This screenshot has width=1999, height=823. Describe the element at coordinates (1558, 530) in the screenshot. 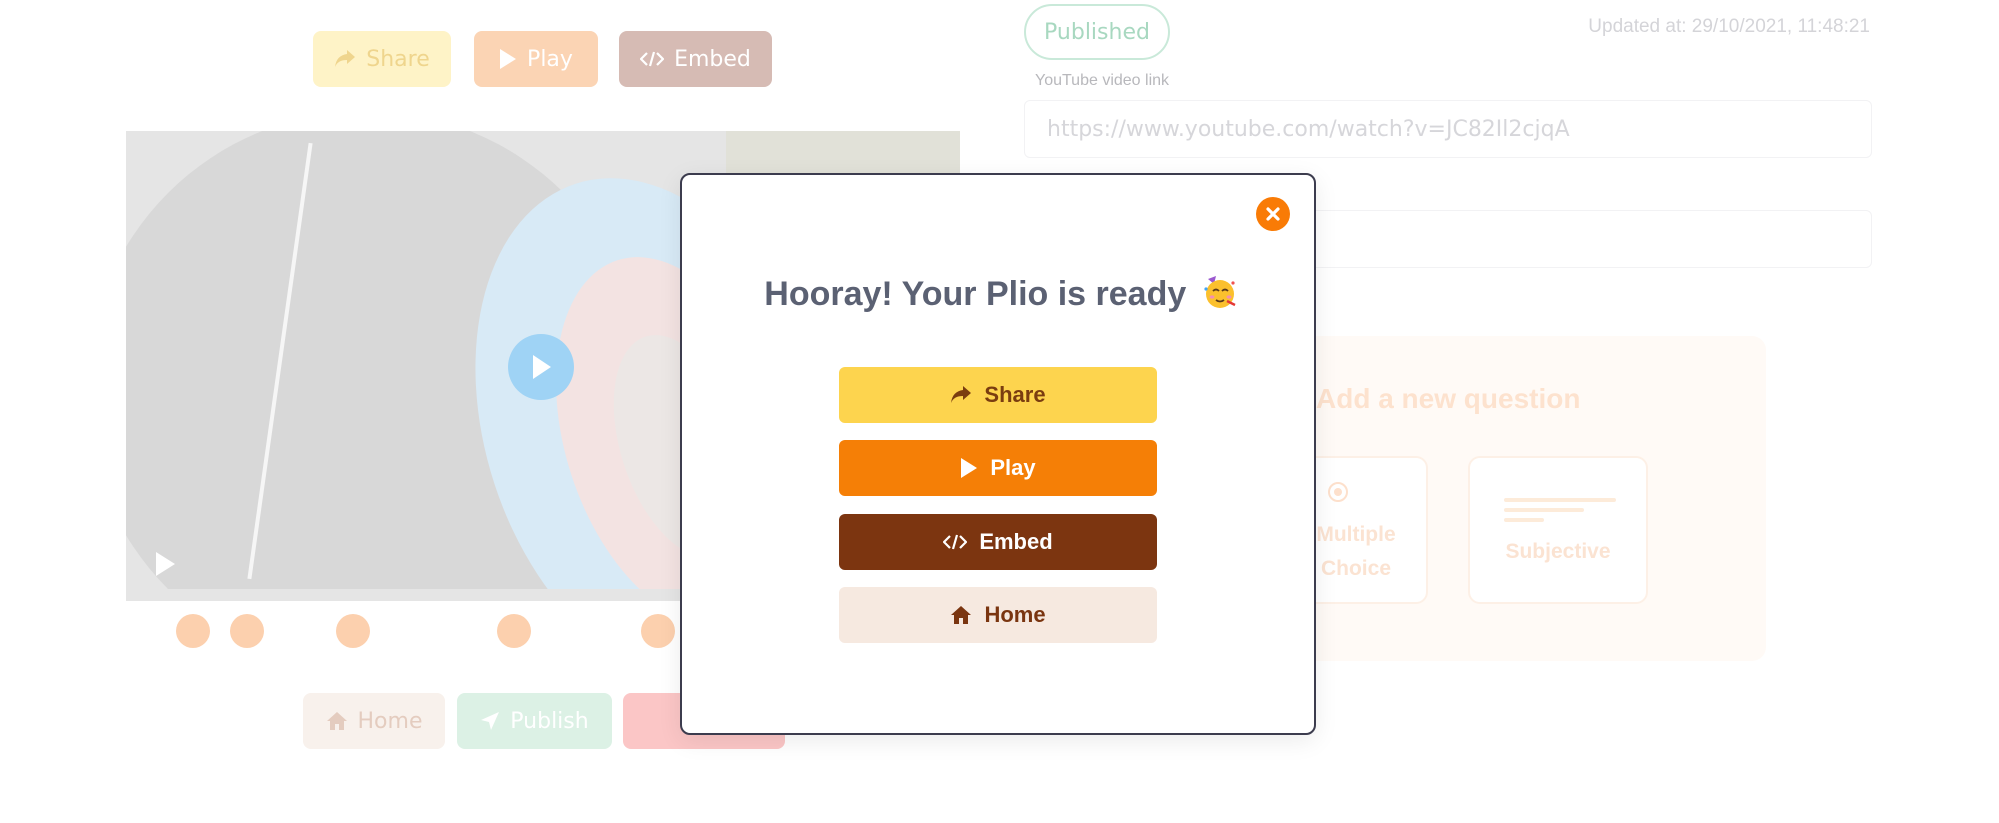

I see `subjective-question-card: Subjective` at that location.